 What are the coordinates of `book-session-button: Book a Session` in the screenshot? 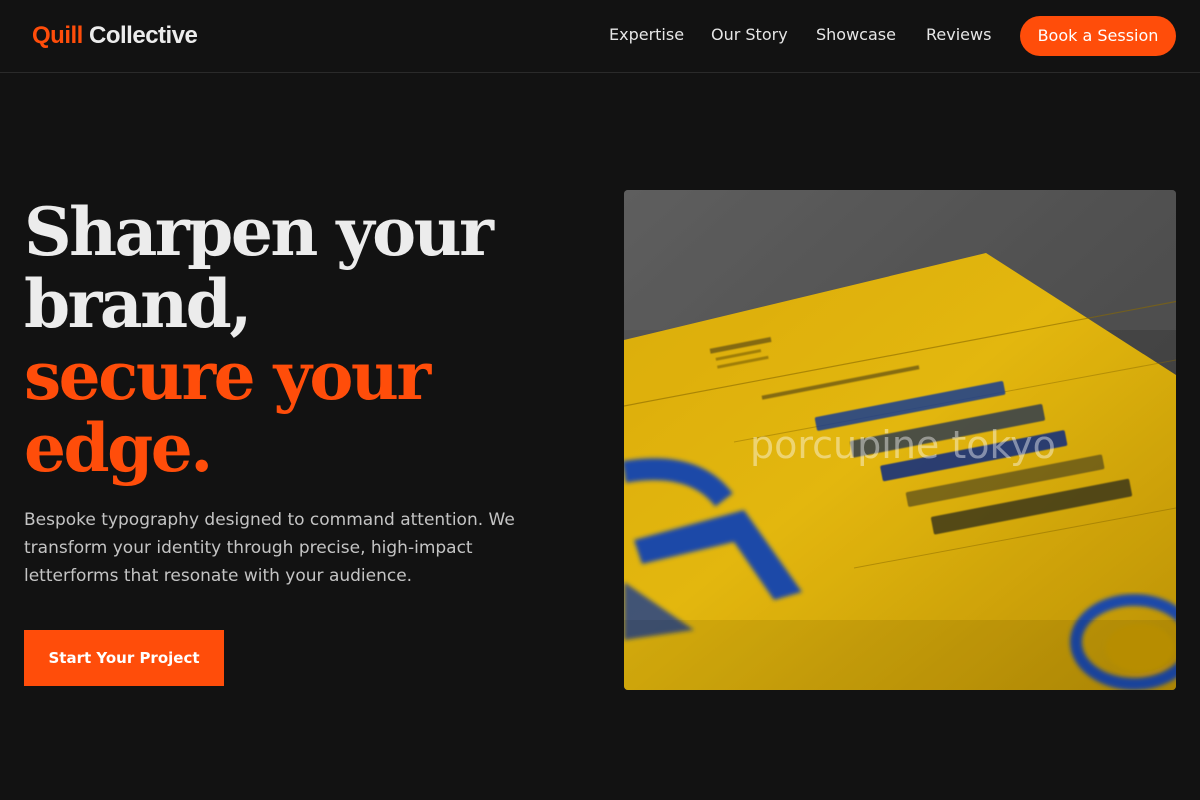 It's located at (1098, 36).